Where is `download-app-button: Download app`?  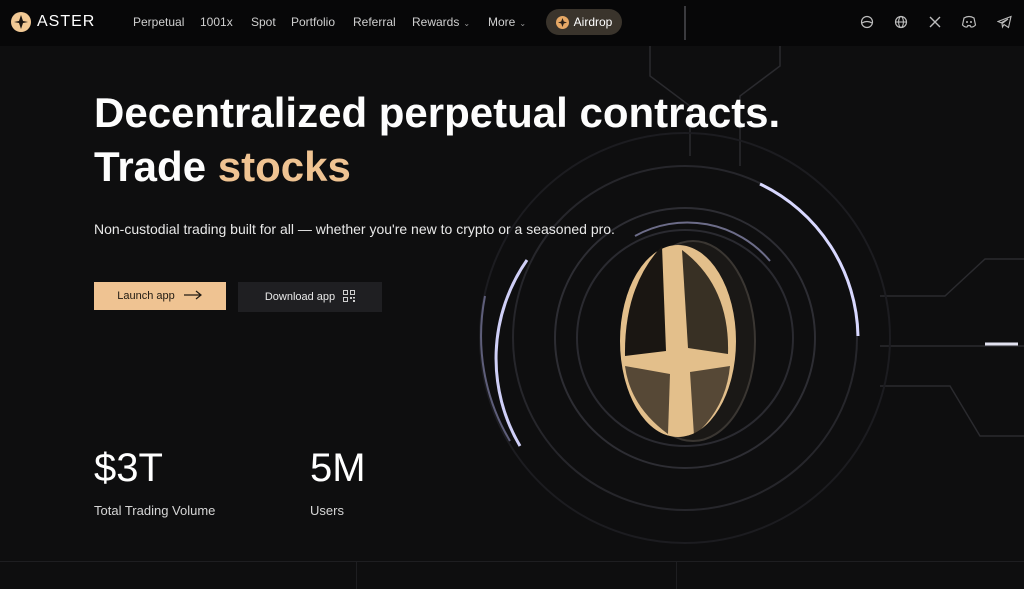 download-app-button: Download app is located at coordinates (310, 297).